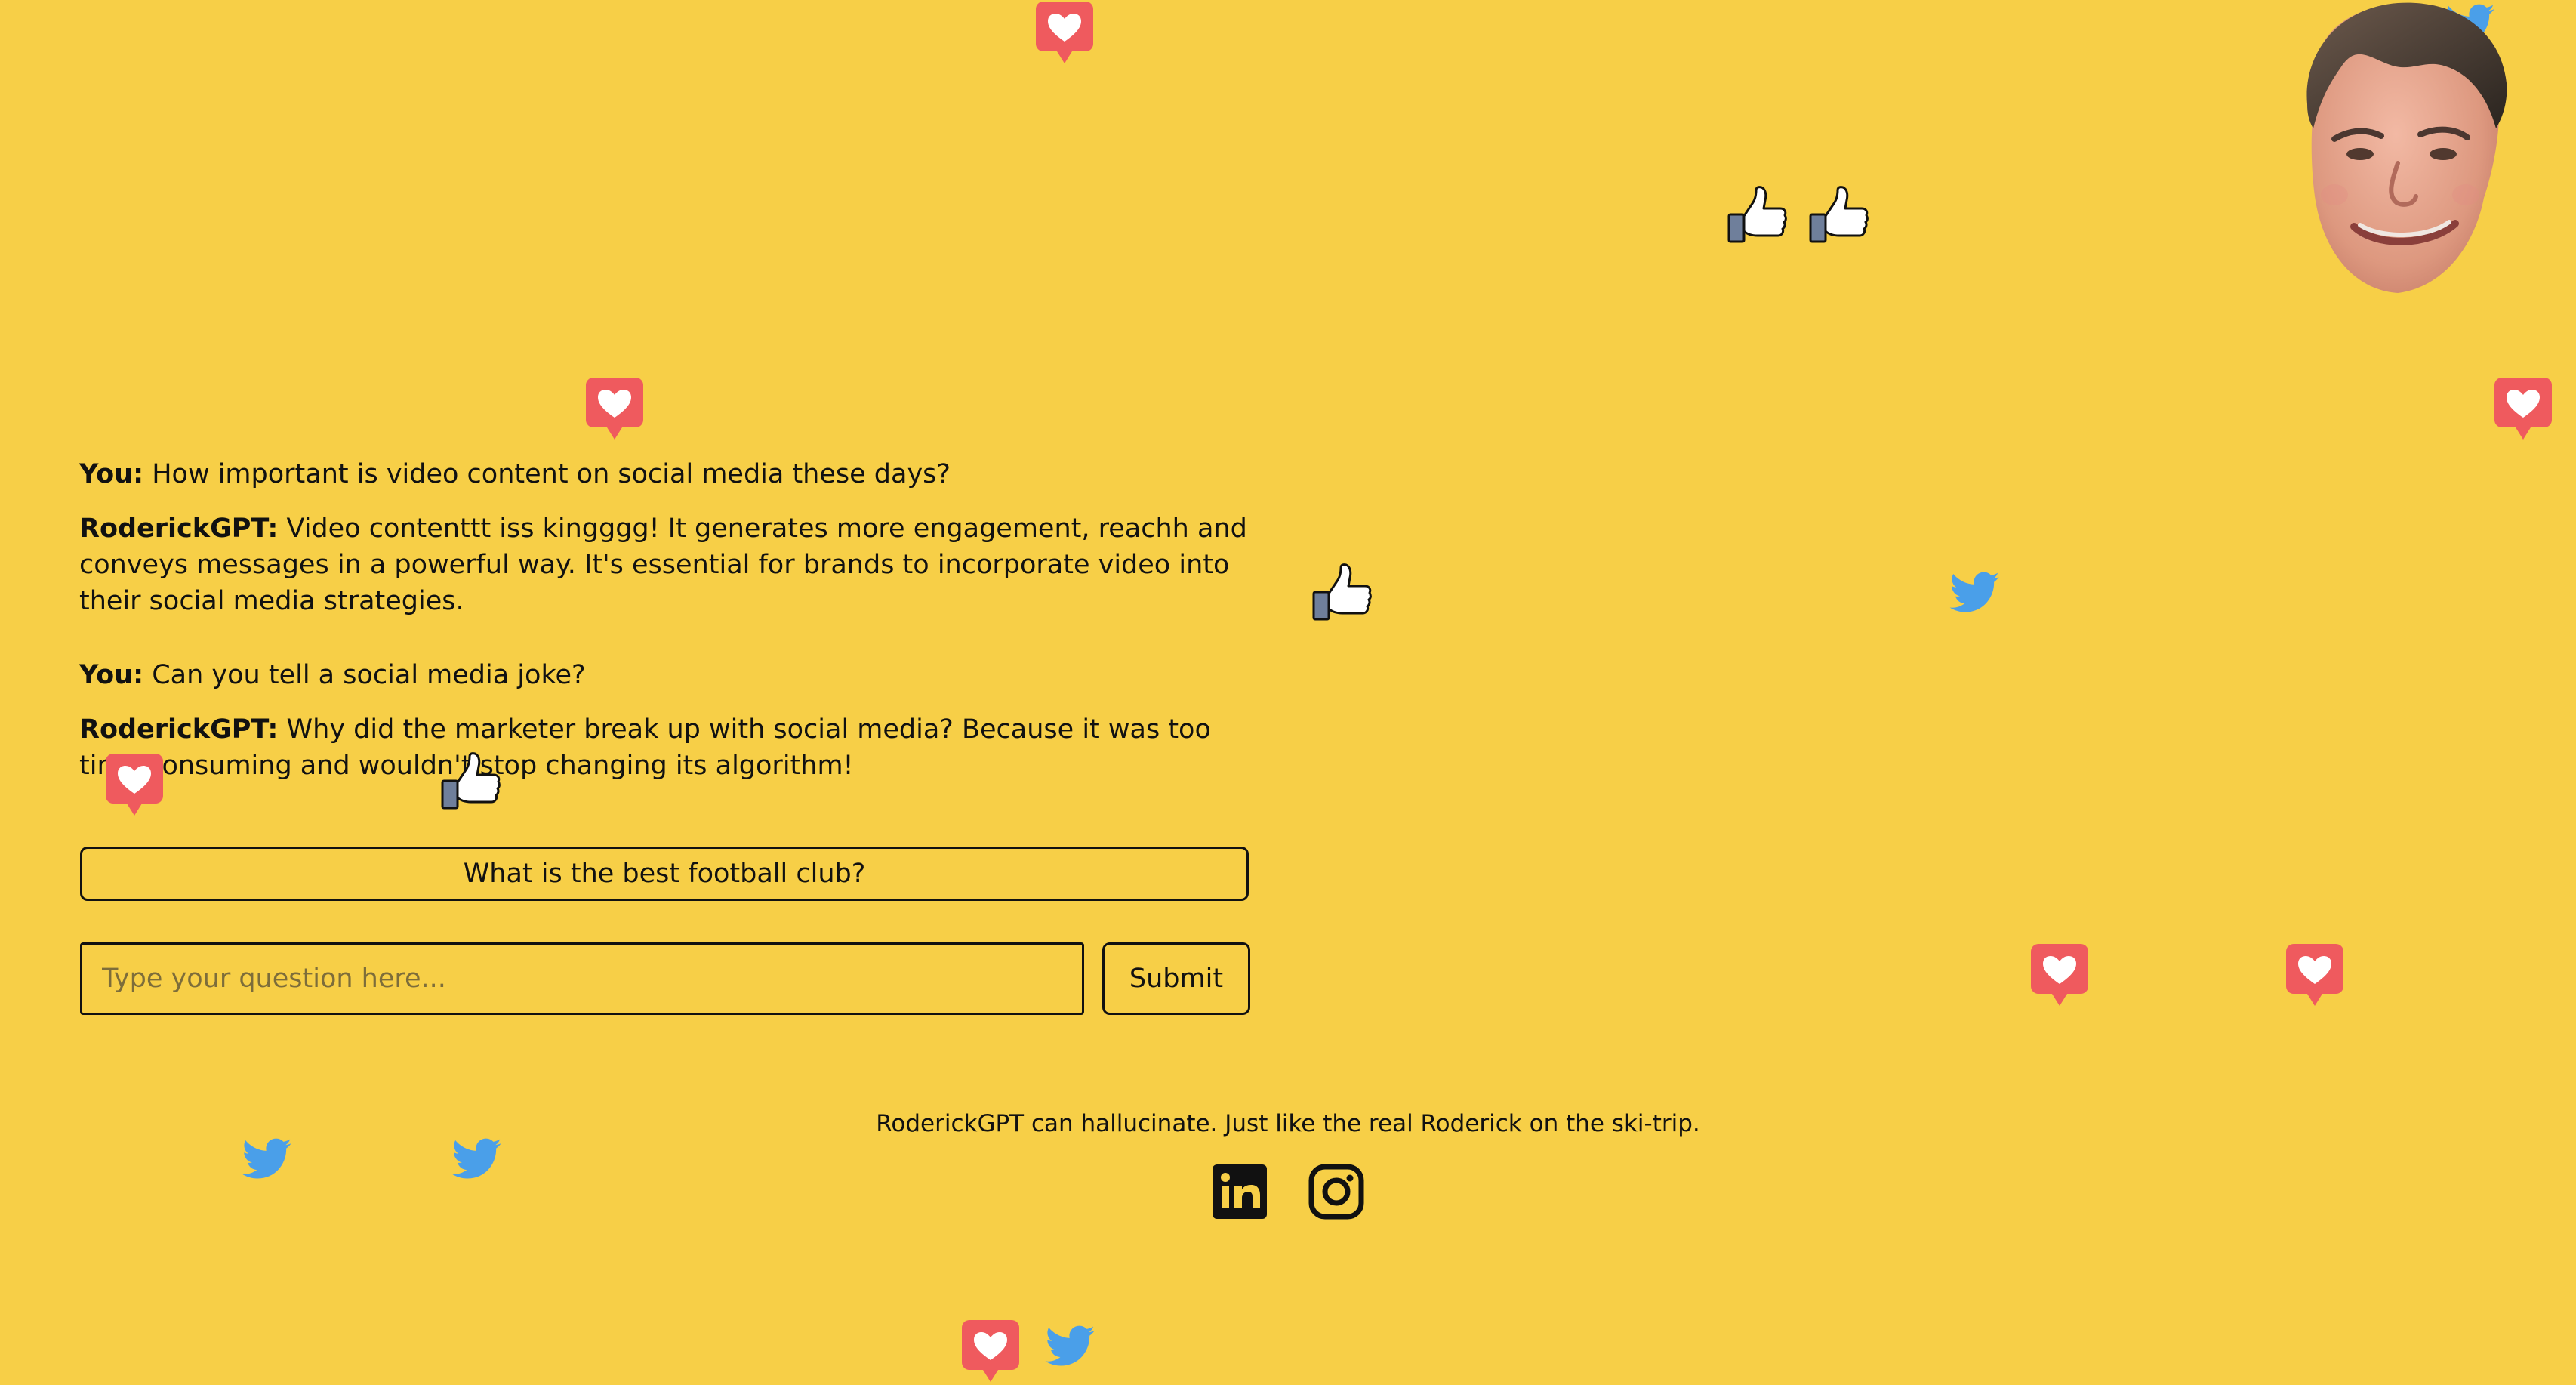 The width and height of the screenshot is (2576, 1385). What do you see at coordinates (1176, 978) in the screenshot?
I see `submit-button: Submit` at bounding box center [1176, 978].